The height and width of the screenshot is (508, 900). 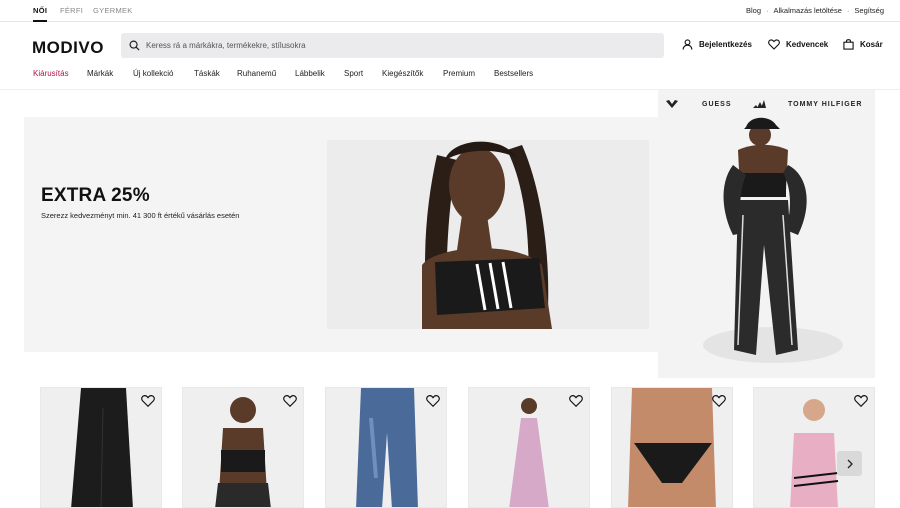 What do you see at coordinates (687, 44) in the screenshot?
I see `user-icon` at bounding box center [687, 44].